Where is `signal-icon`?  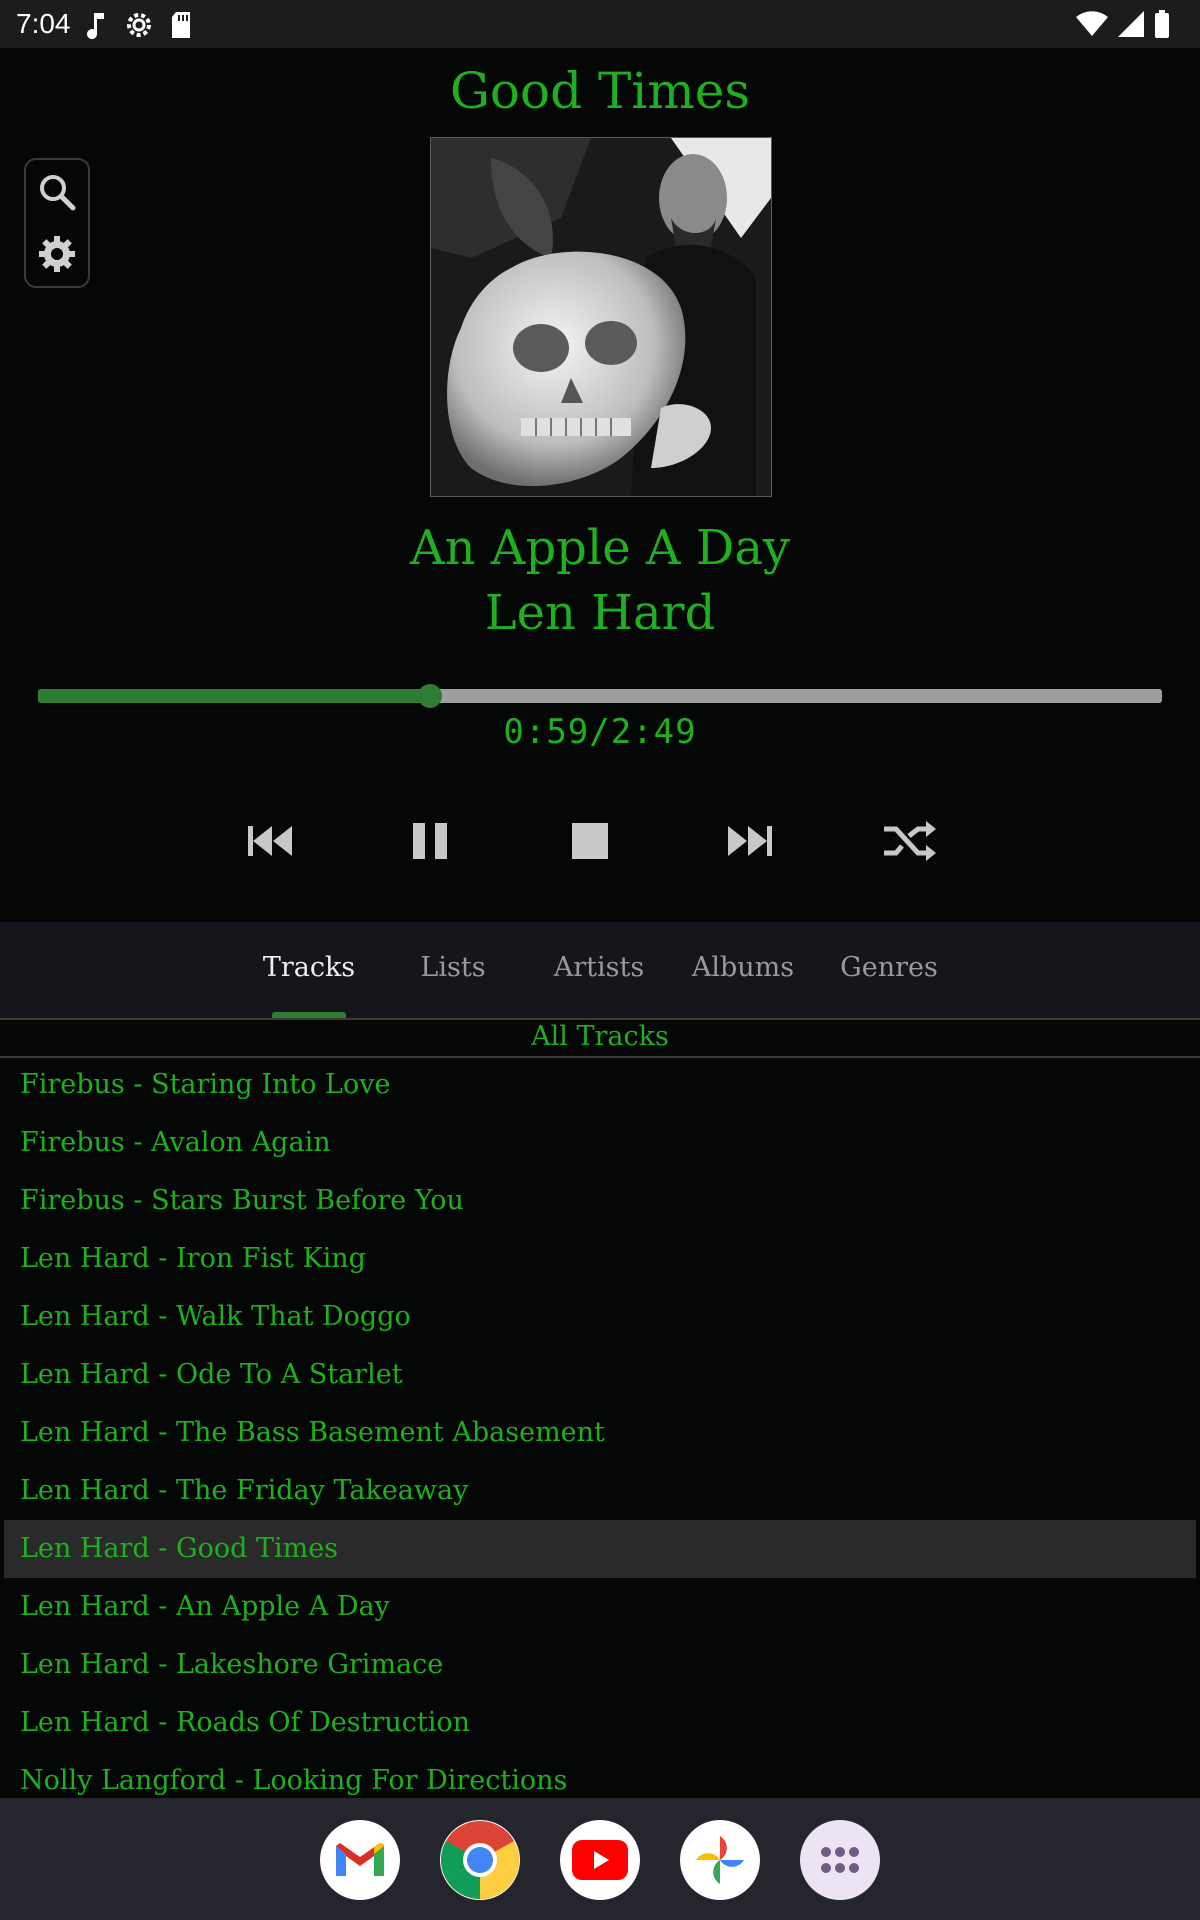
signal-icon is located at coordinates (1131, 26).